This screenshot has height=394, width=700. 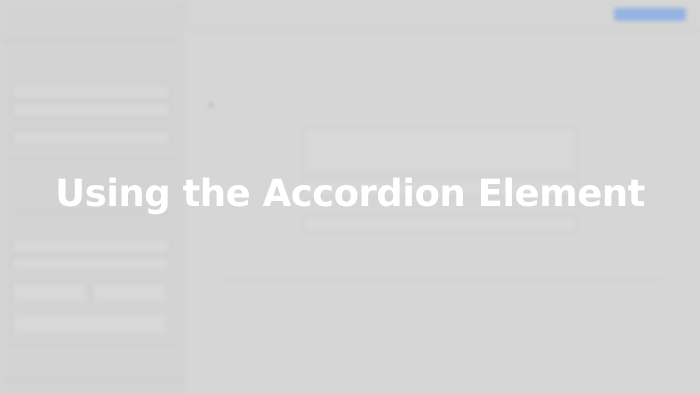 I want to click on canvas-section-title, so click(x=441, y=334).